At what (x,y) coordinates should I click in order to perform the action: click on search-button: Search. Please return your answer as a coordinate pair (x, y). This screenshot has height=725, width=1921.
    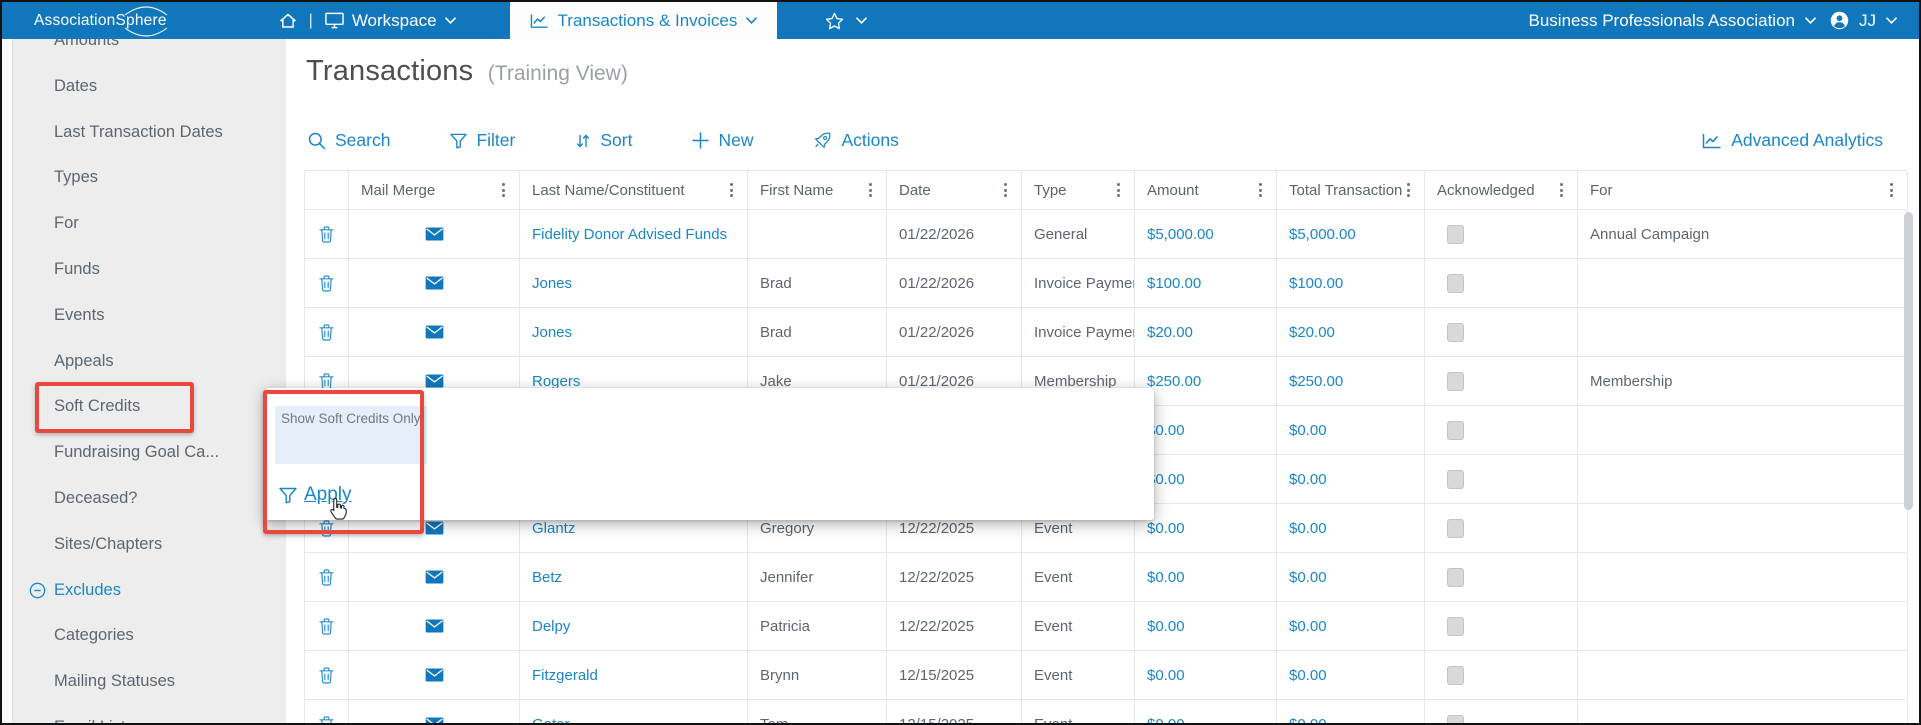
    Looking at the image, I should click on (349, 140).